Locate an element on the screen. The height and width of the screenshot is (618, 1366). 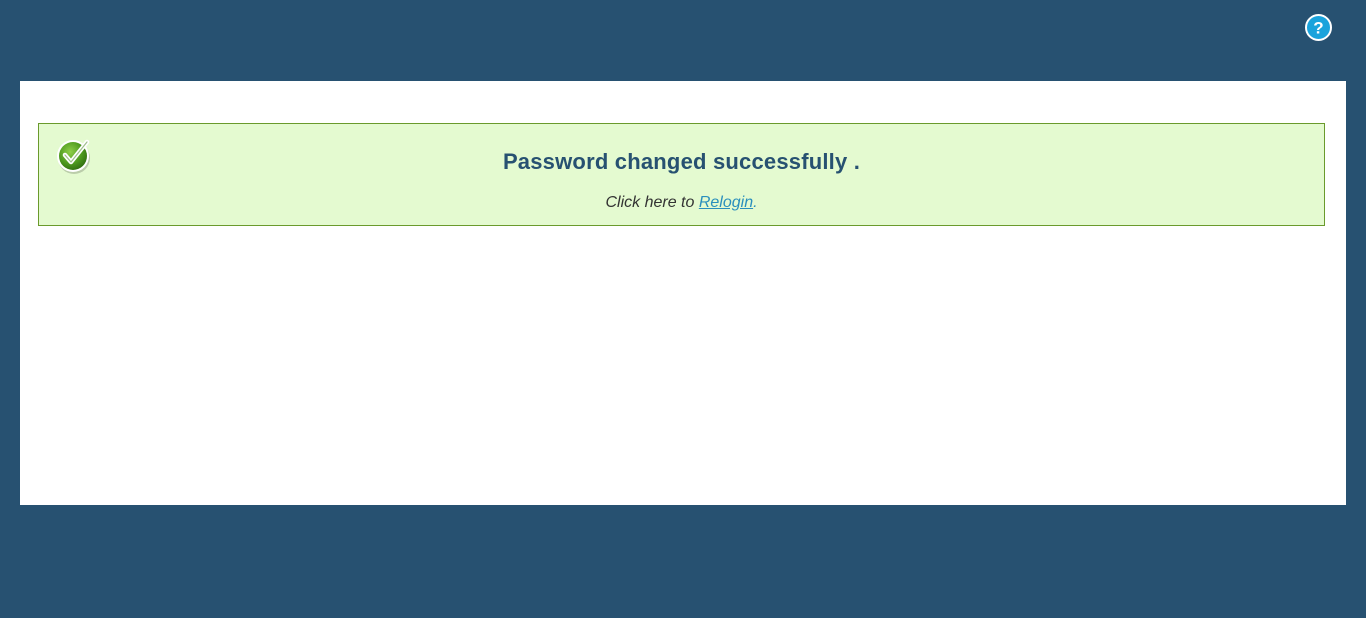
help-button: ? is located at coordinates (1318, 27).